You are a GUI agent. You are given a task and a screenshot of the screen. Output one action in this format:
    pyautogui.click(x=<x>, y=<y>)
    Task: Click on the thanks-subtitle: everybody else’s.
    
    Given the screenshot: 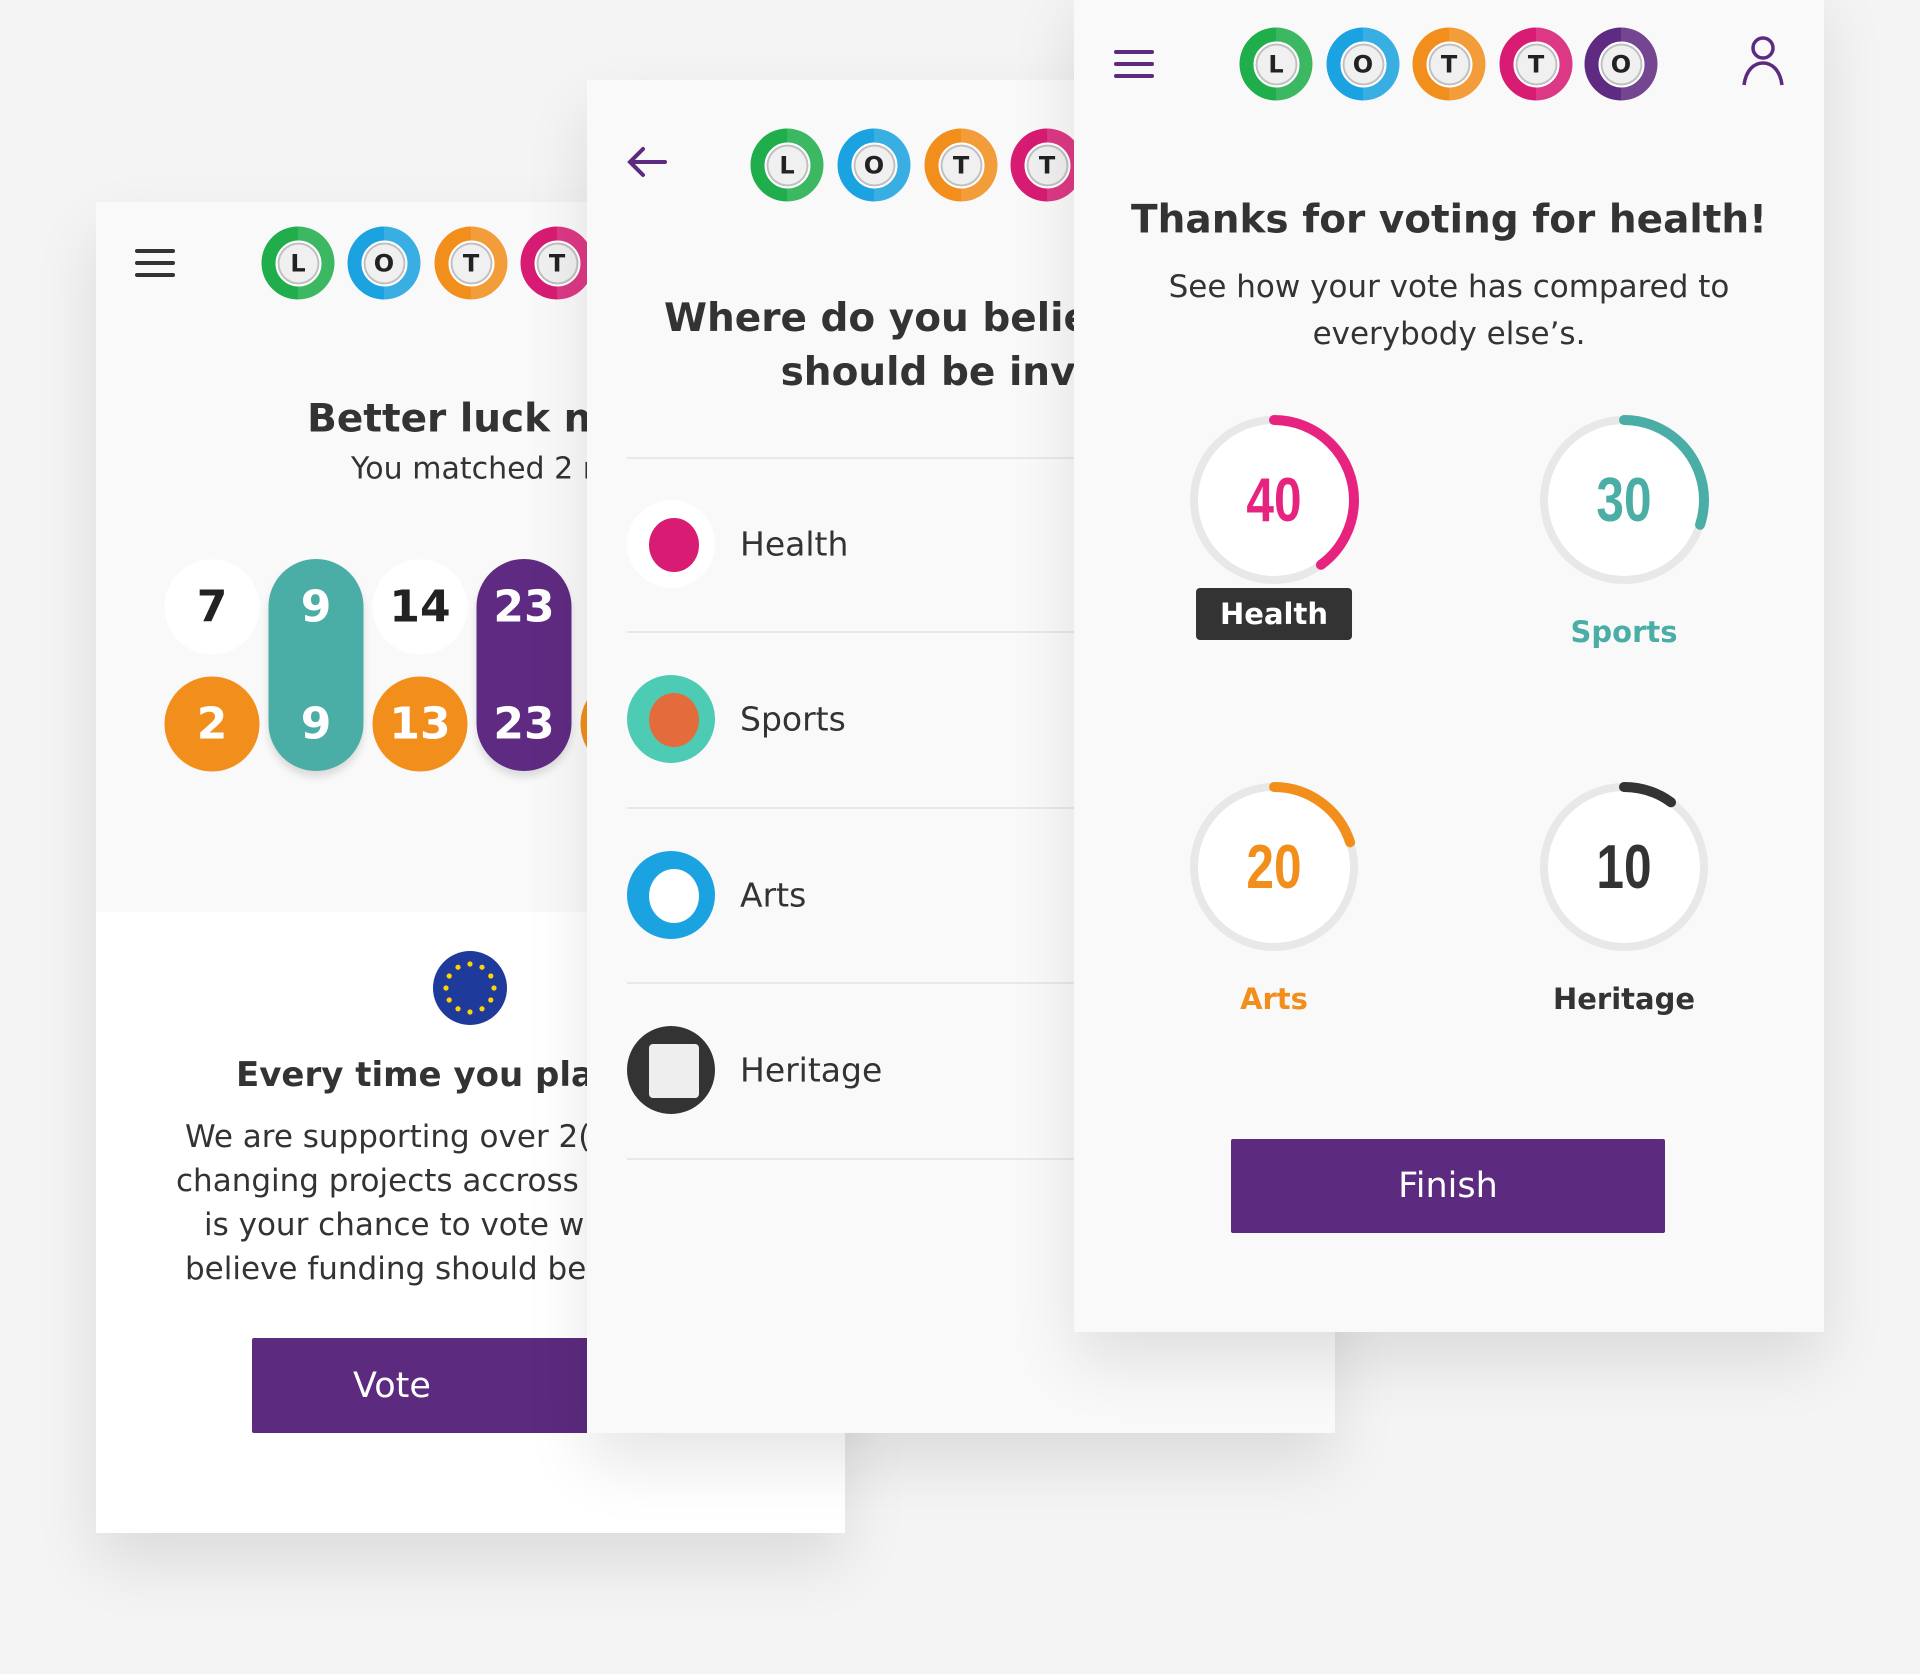 What is the action you would take?
    pyautogui.click(x=1449, y=334)
    